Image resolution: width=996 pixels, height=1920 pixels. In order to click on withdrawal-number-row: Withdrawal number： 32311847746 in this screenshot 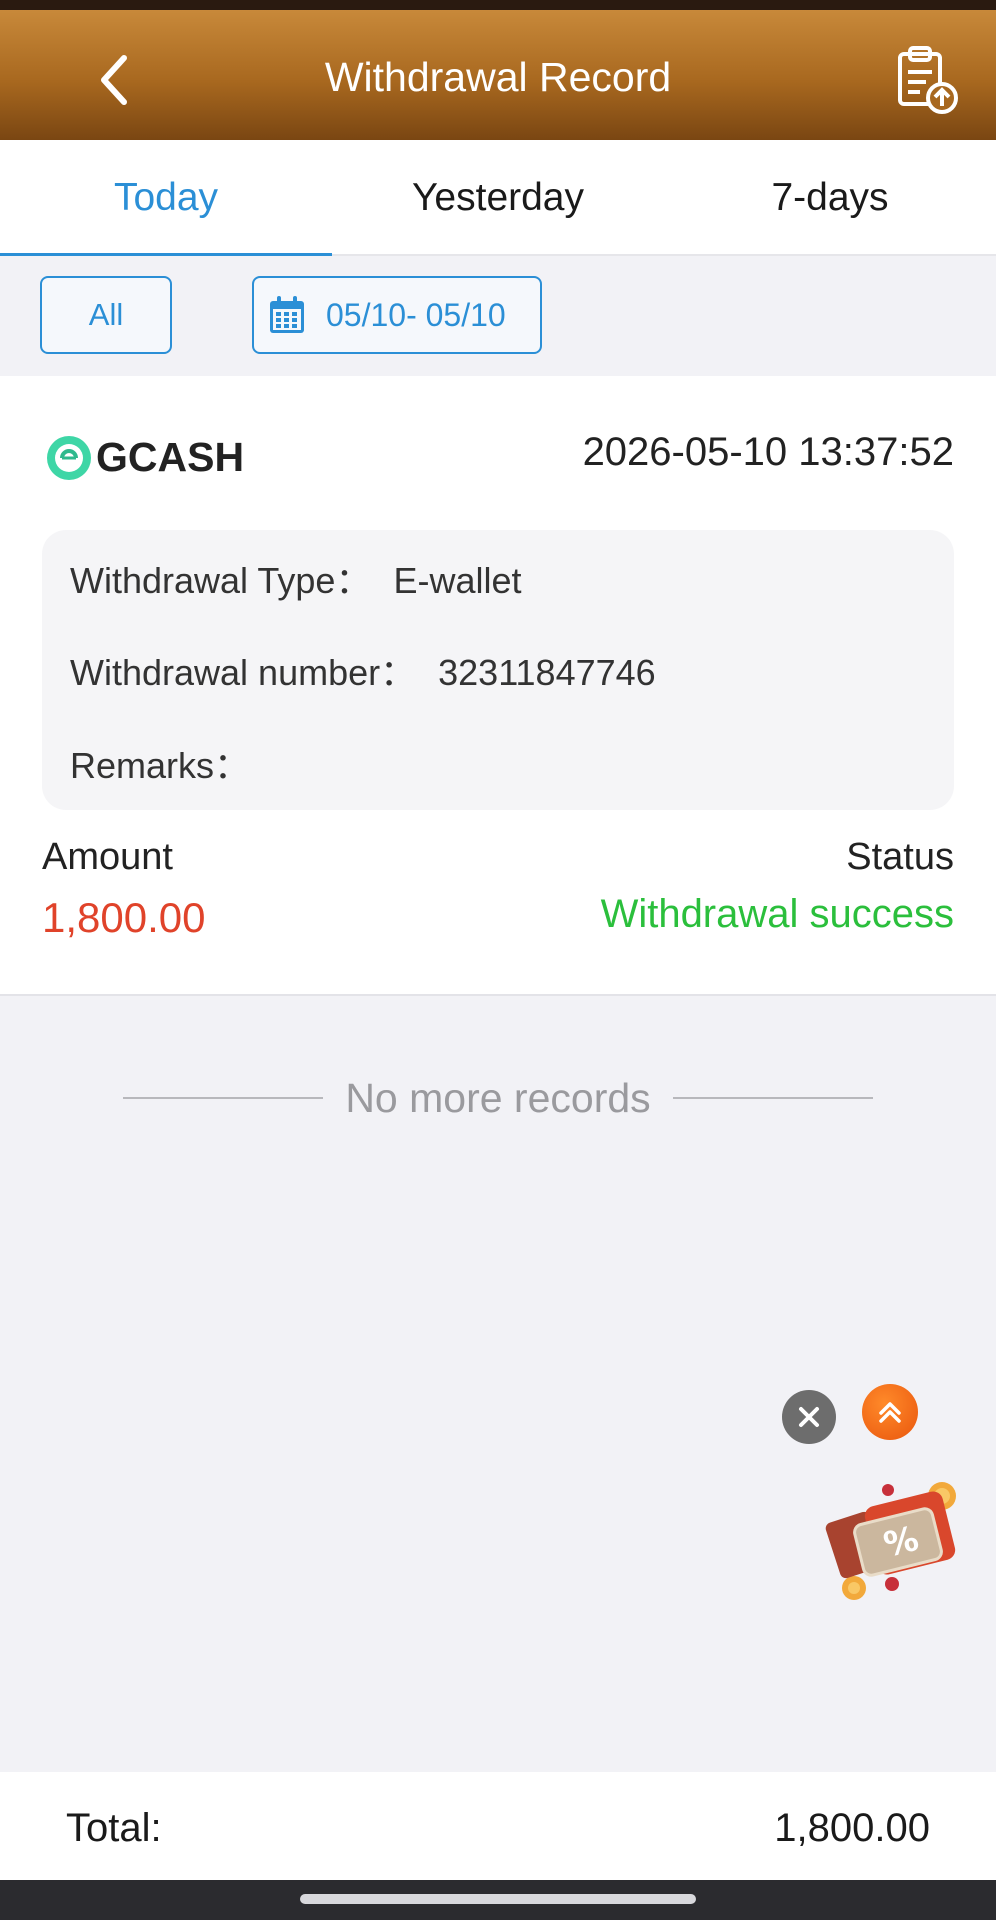, I will do `click(363, 670)`.